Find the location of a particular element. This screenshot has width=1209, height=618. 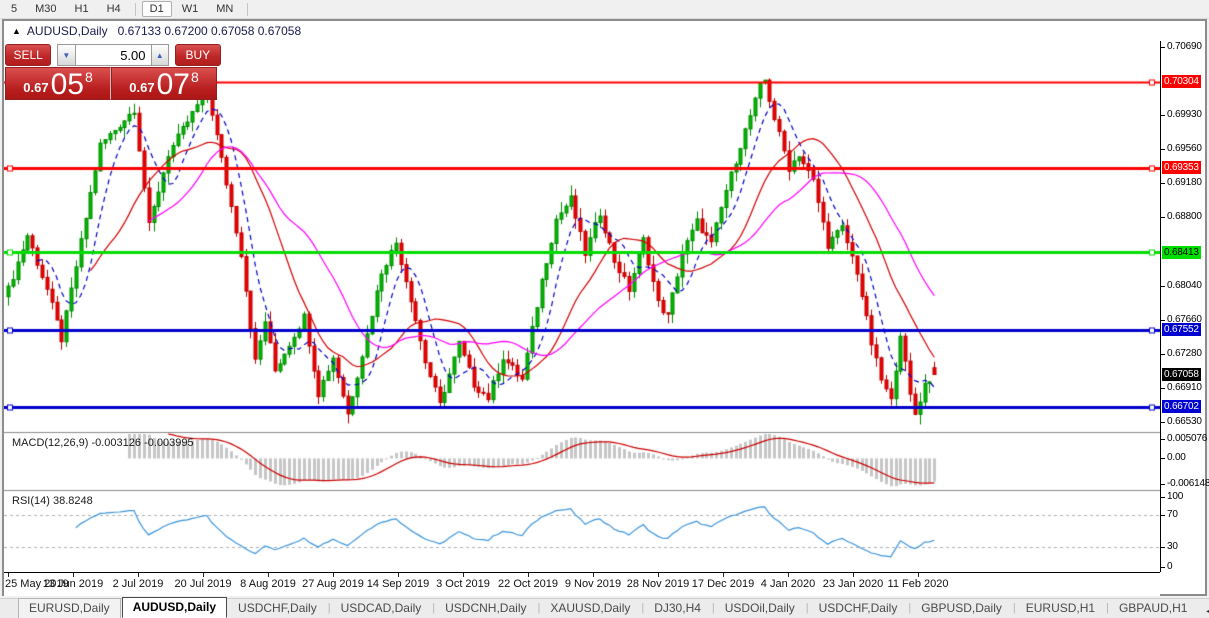

time-tick-label: 28 Nov 2019 is located at coordinates (658, 584).